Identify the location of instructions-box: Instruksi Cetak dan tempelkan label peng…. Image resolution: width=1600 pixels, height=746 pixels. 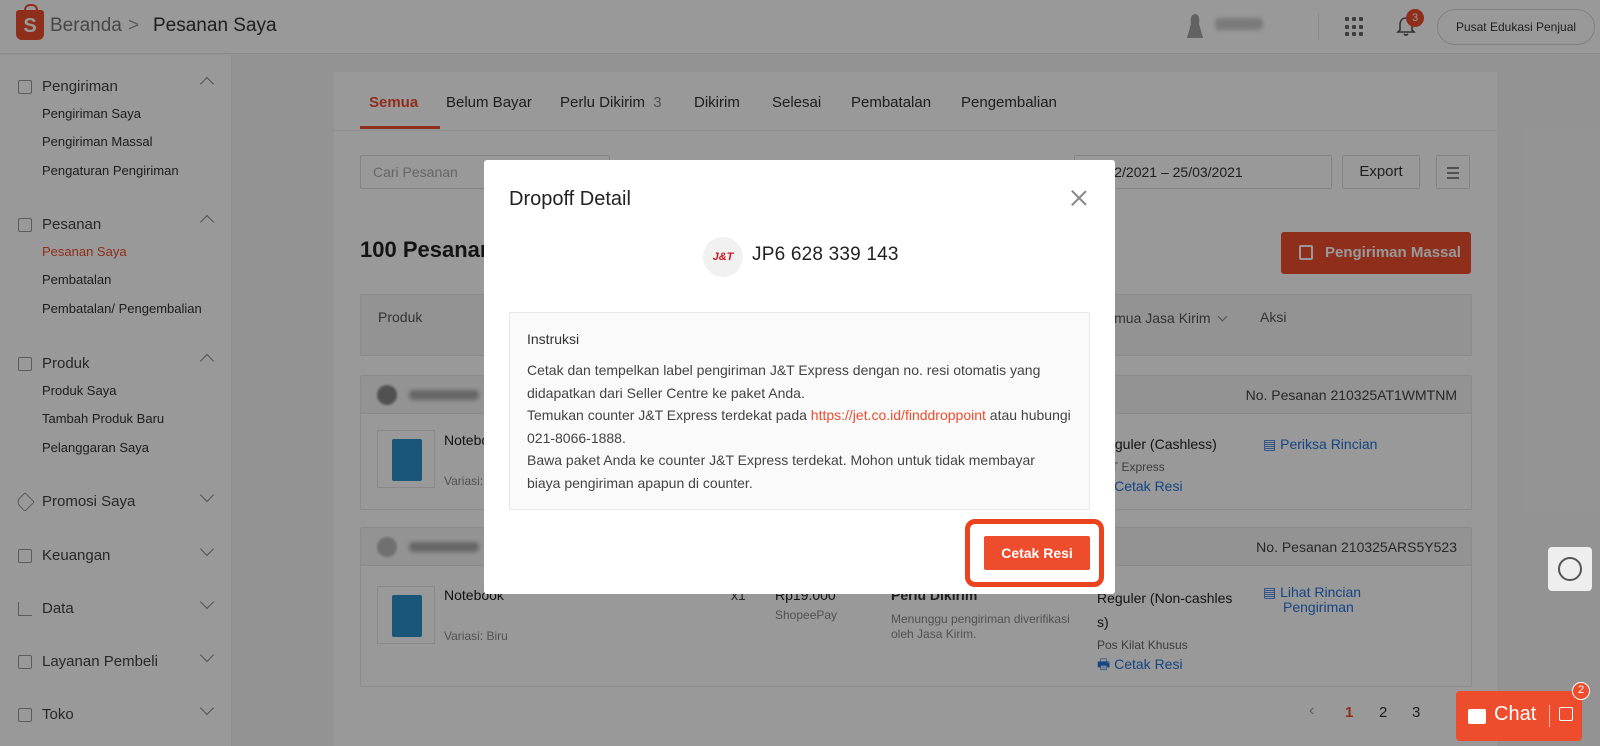
(799, 411).